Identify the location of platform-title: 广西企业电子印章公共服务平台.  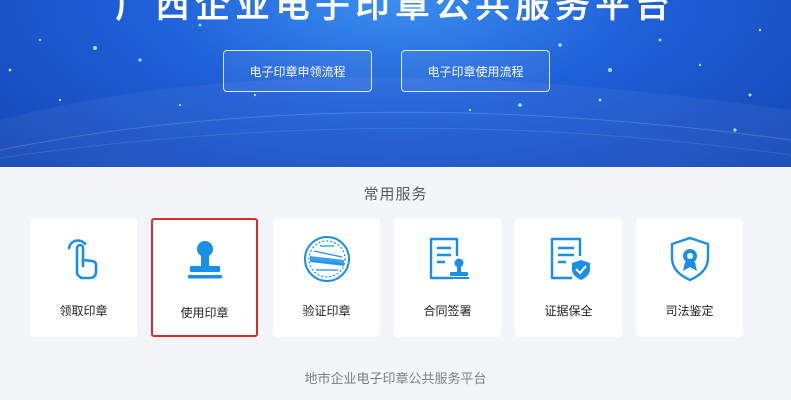
(395, 13).